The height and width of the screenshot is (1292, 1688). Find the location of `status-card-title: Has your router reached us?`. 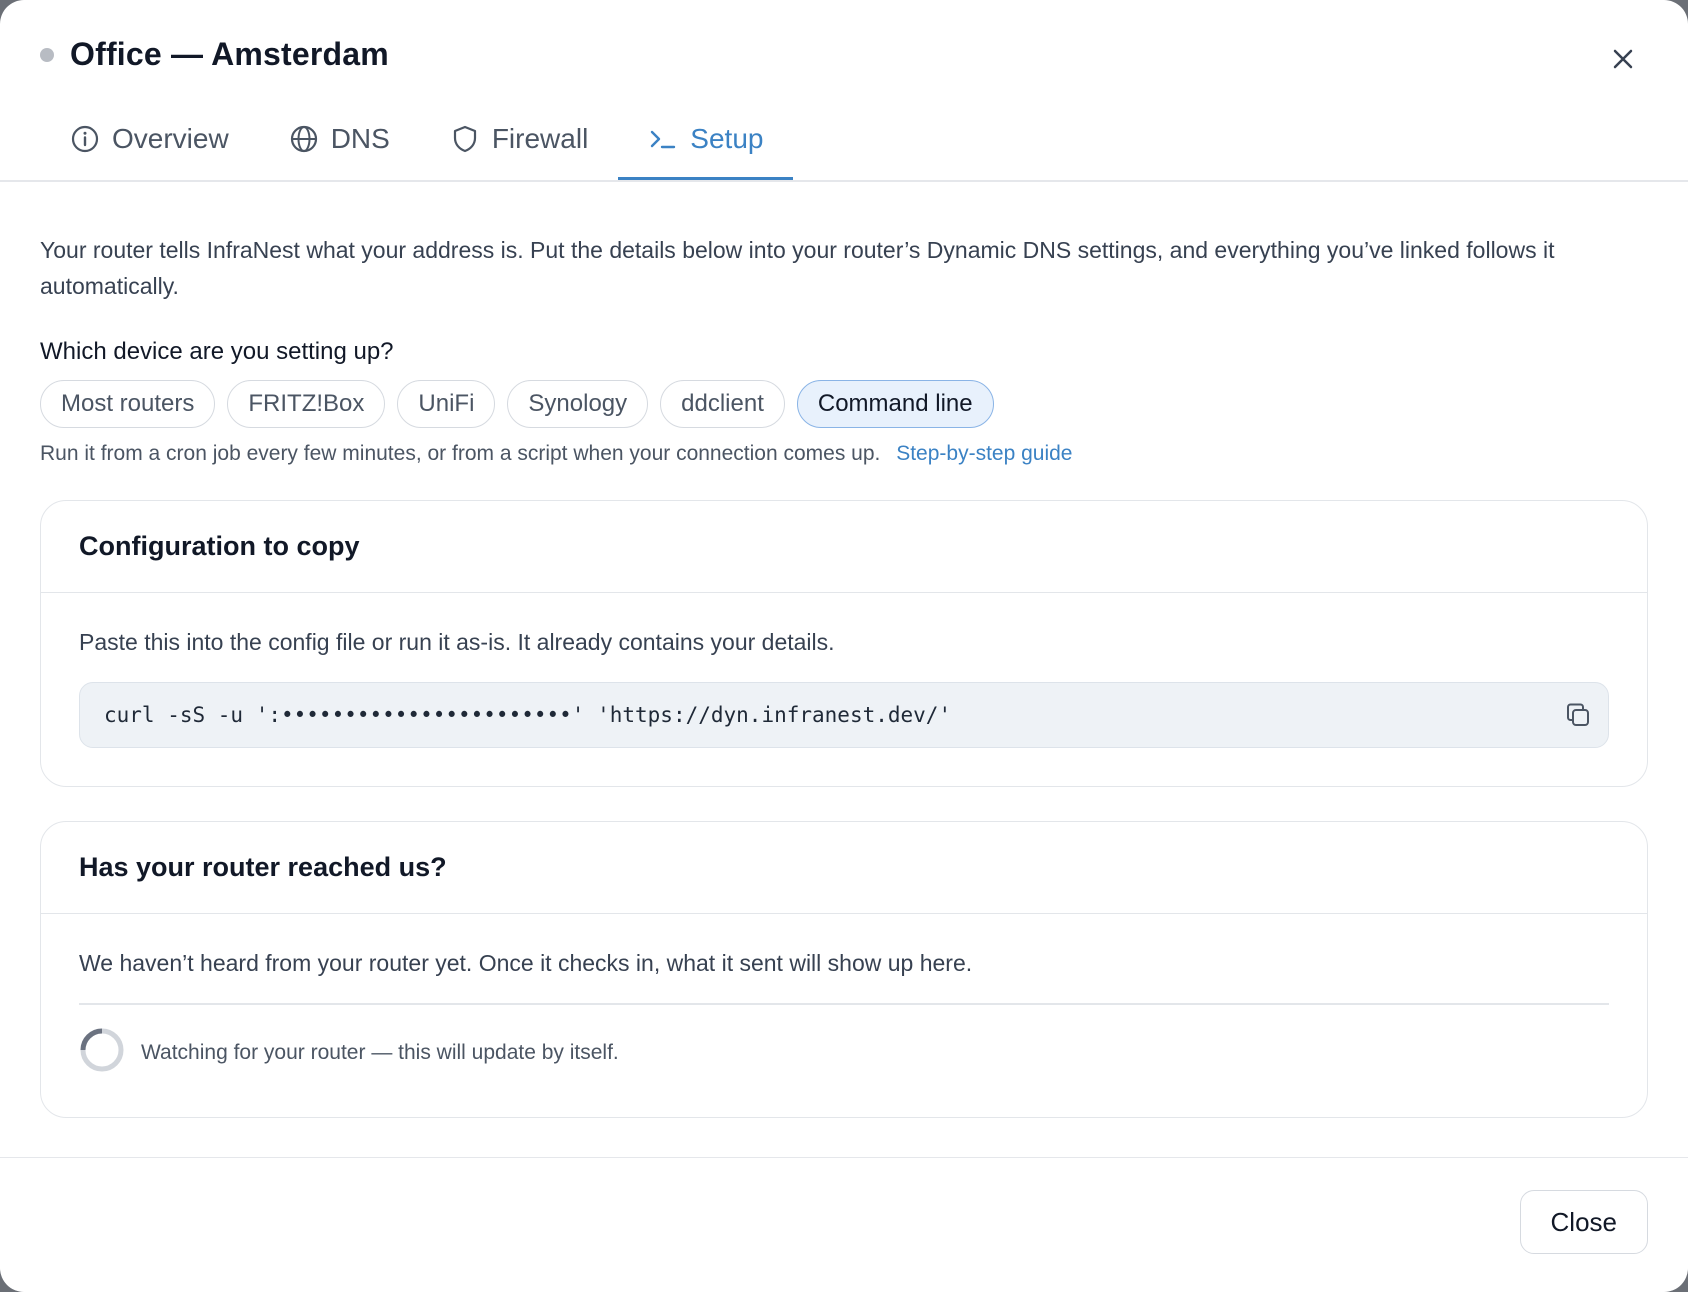

status-card-title: Has your router reached us? is located at coordinates (844, 868).